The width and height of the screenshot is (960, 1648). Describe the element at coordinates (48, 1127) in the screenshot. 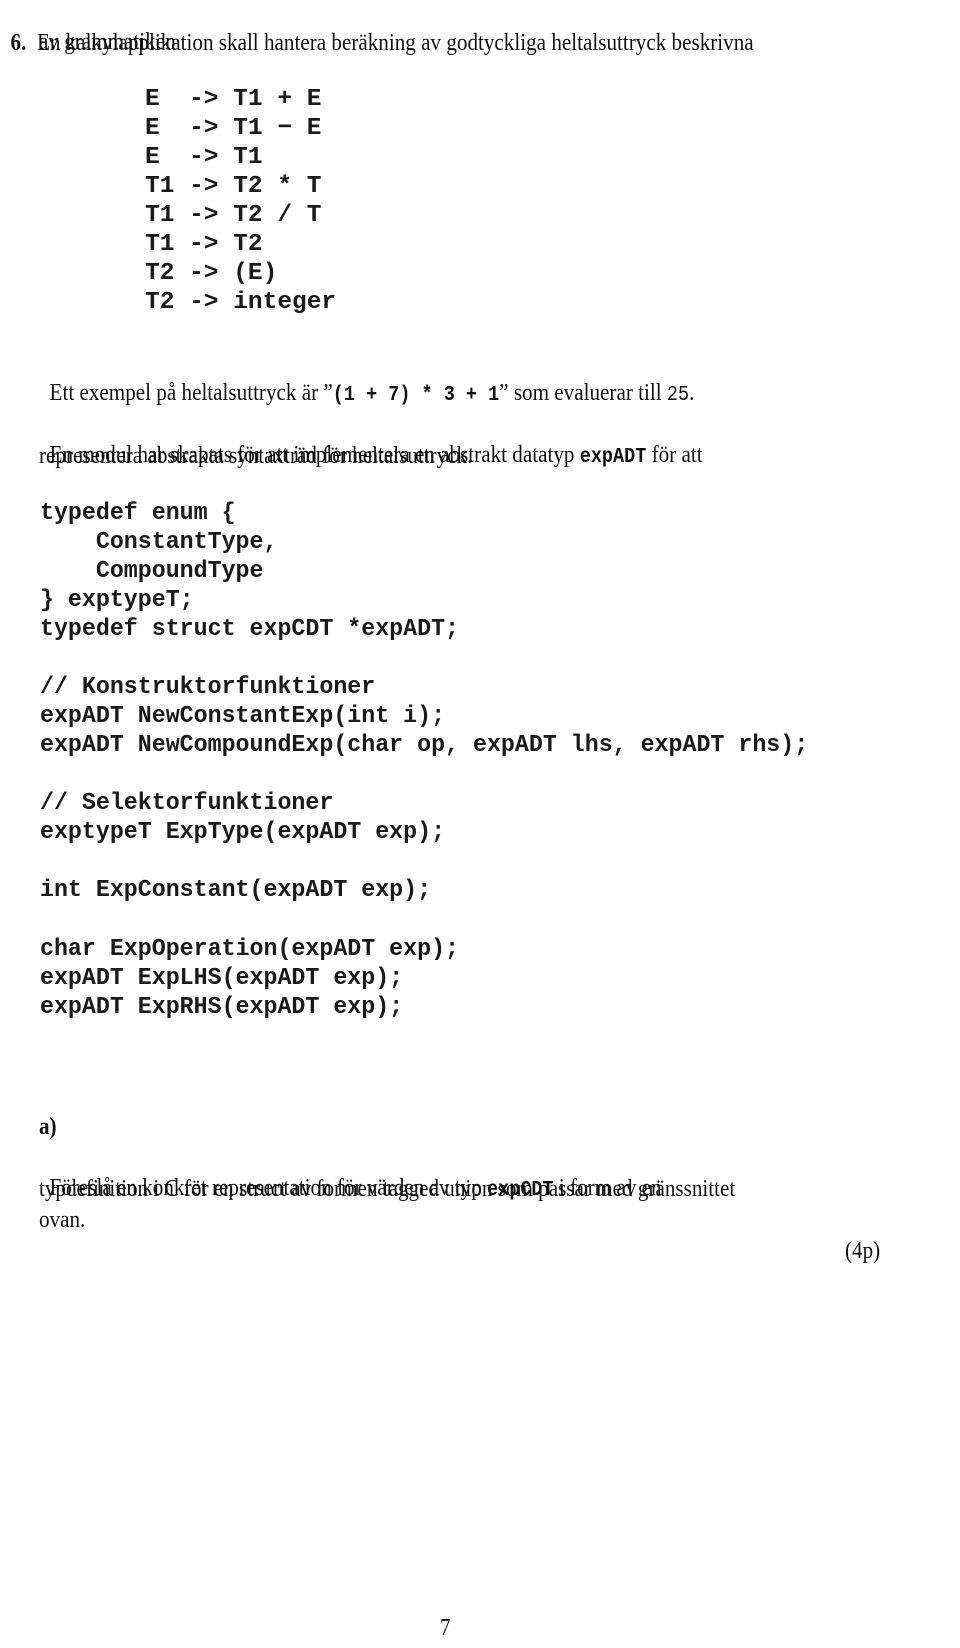

I see `part-a-label: a)` at that location.